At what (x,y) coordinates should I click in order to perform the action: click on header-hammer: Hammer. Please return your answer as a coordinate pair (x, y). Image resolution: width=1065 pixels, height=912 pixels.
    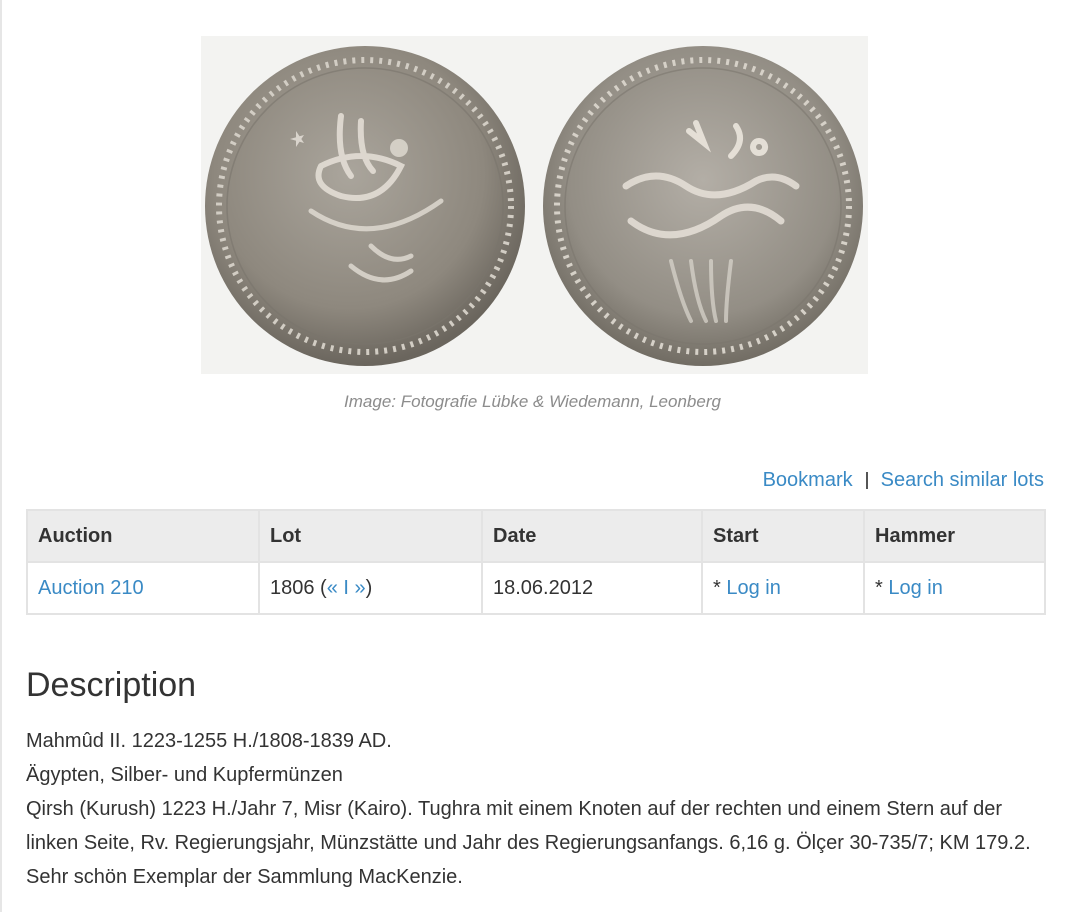
    Looking at the image, I should click on (954, 536).